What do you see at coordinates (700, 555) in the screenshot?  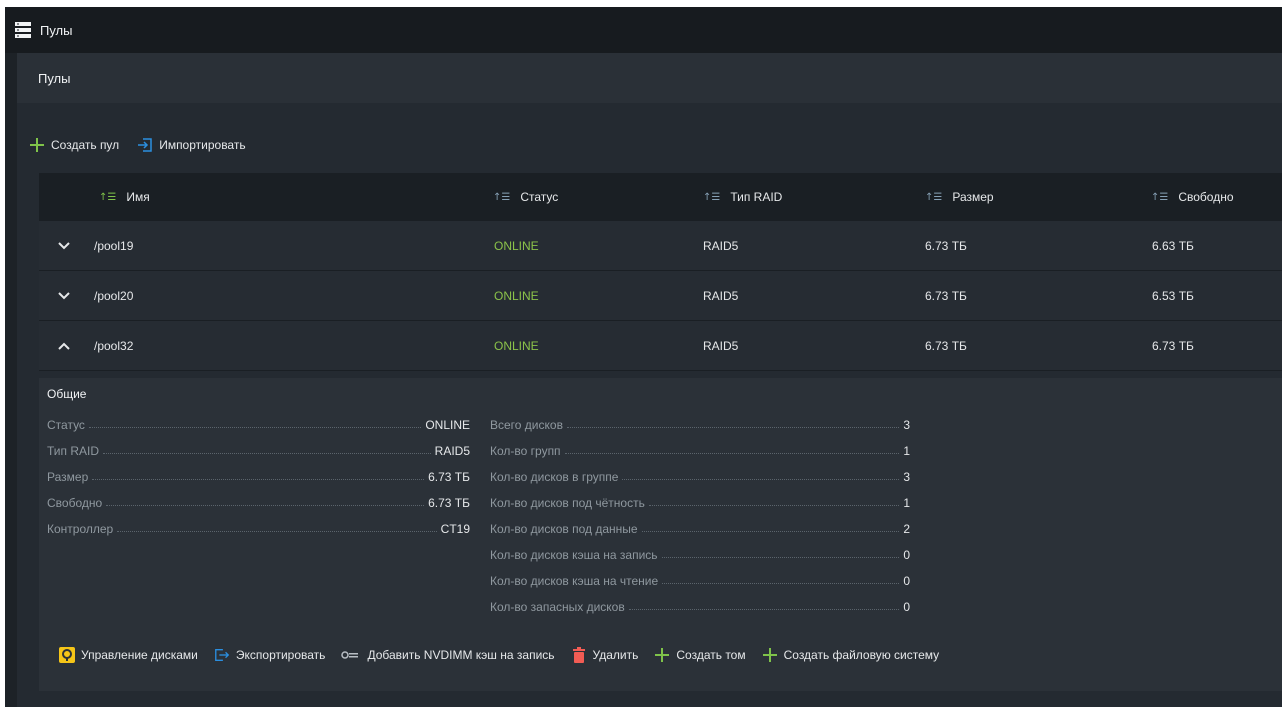 I see `detail-write-cache-disks: Кол-во дисков кэша на запись 0` at bounding box center [700, 555].